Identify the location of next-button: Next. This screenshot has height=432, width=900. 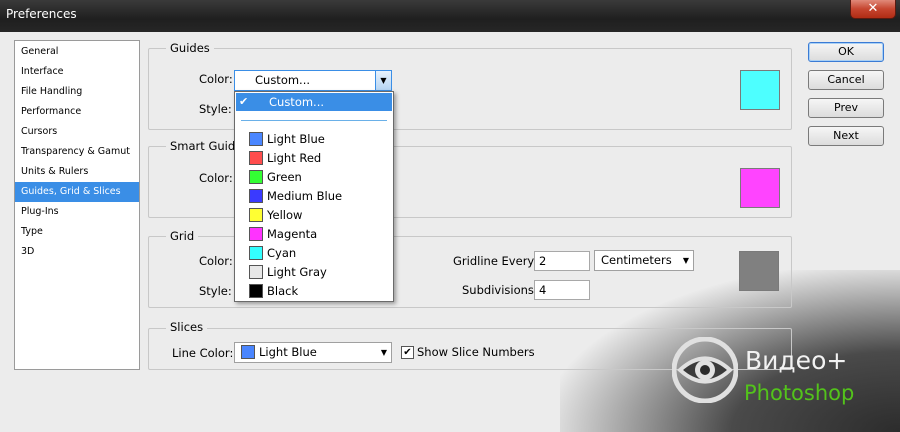
(846, 136).